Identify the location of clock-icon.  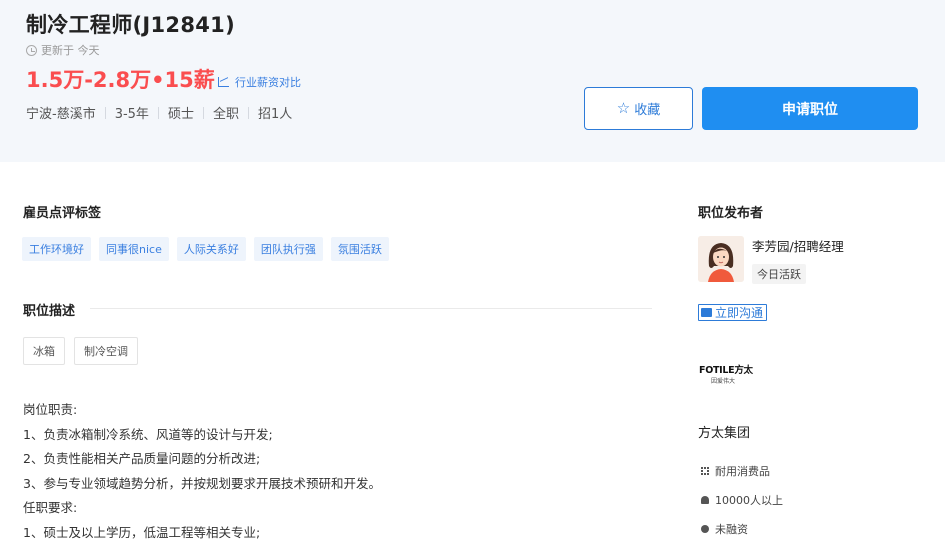
(31, 50).